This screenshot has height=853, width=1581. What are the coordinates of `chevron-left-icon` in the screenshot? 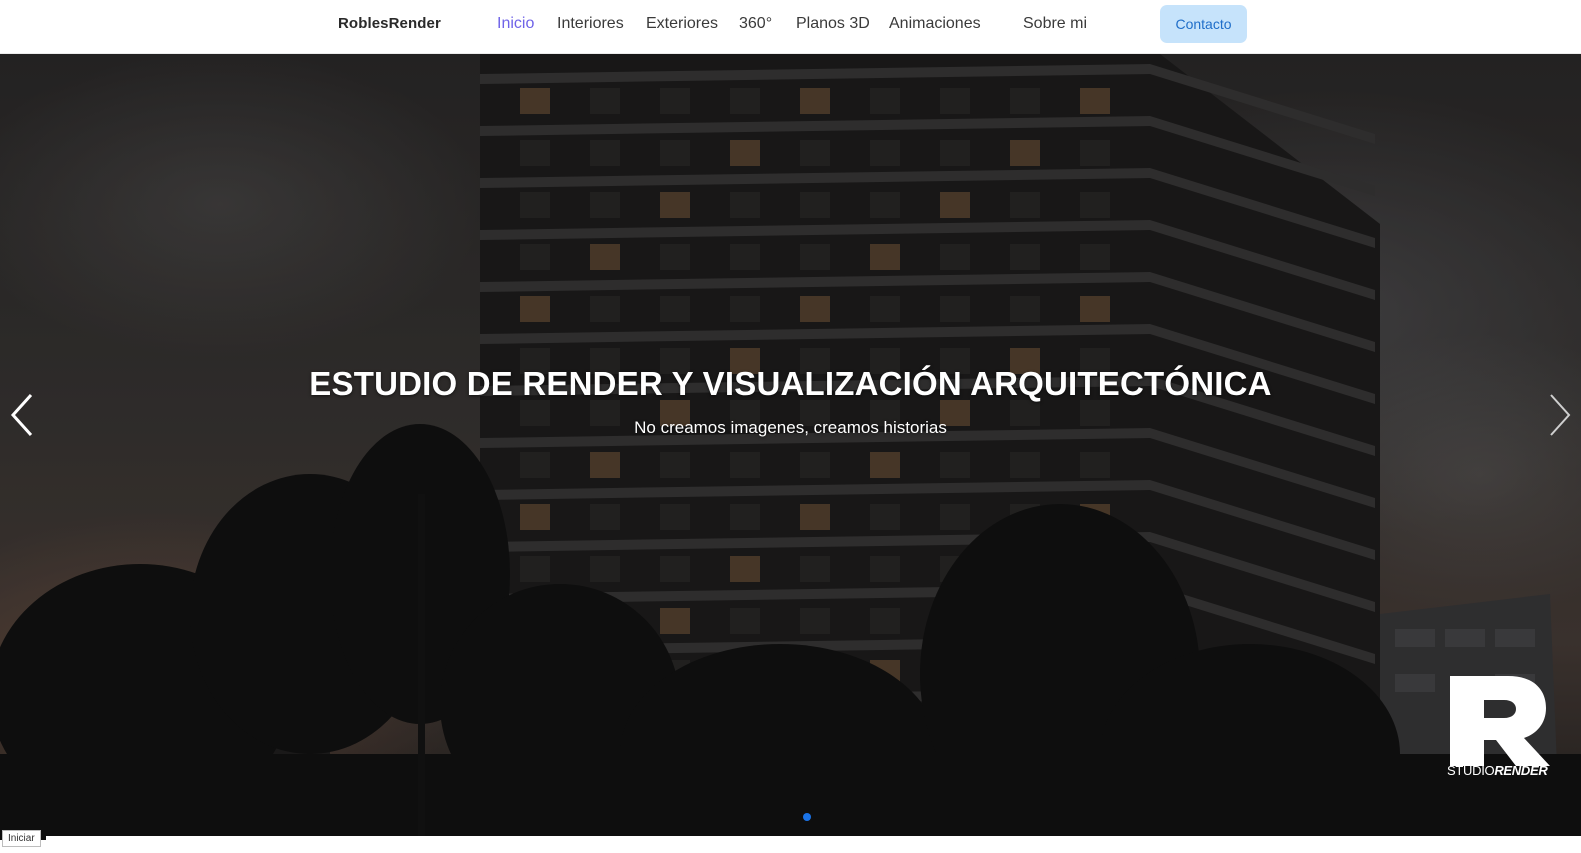 It's located at (21, 415).